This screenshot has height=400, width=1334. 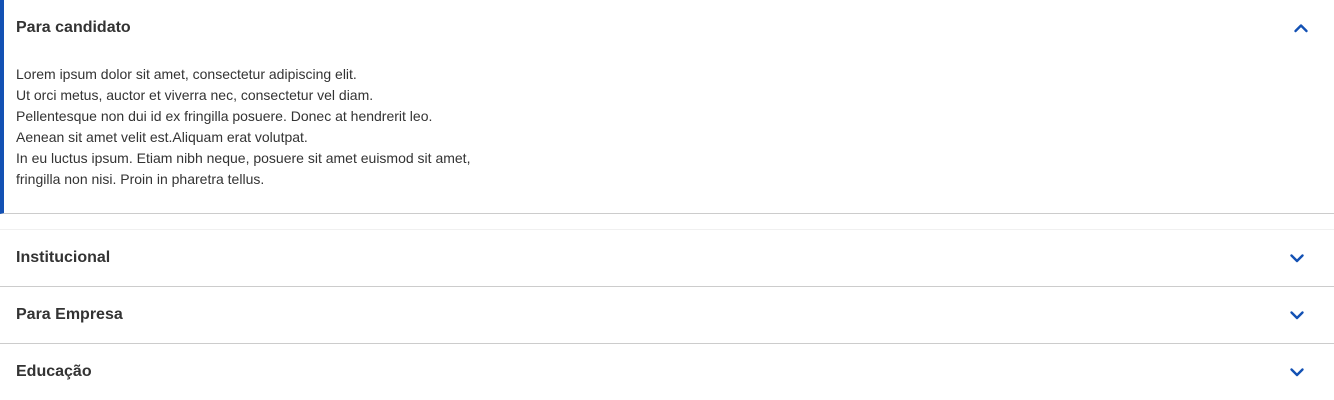 What do you see at coordinates (73, 27) in the screenshot?
I see `accordion-title: Para candidato` at bounding box center [73, 27].